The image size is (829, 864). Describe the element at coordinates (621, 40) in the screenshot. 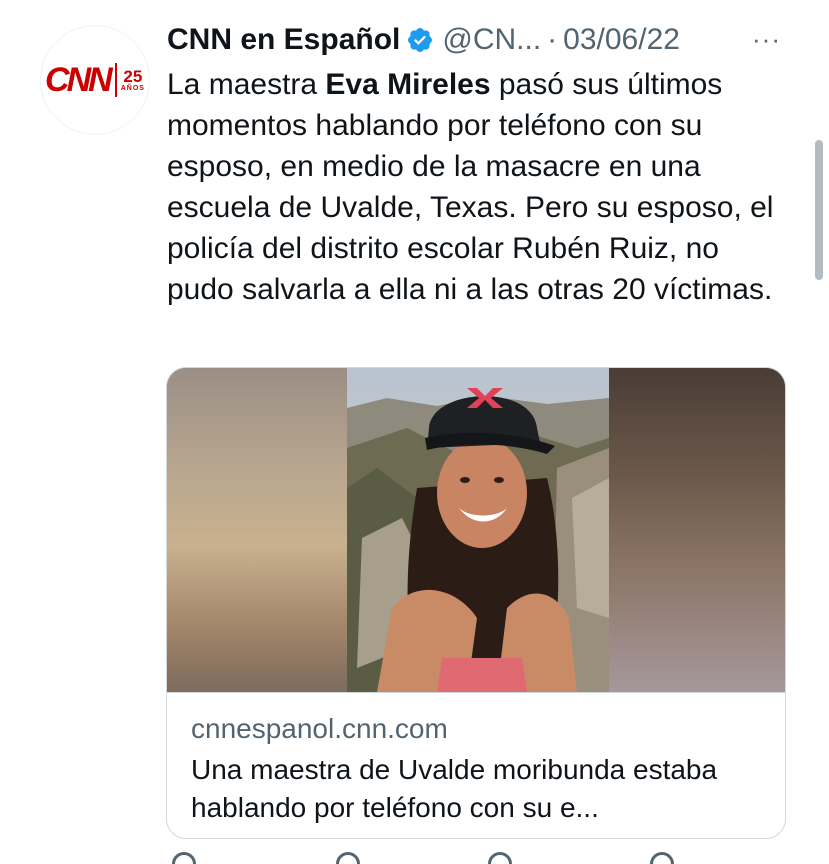

I see `tweet-date: 03/06/22` at that location.